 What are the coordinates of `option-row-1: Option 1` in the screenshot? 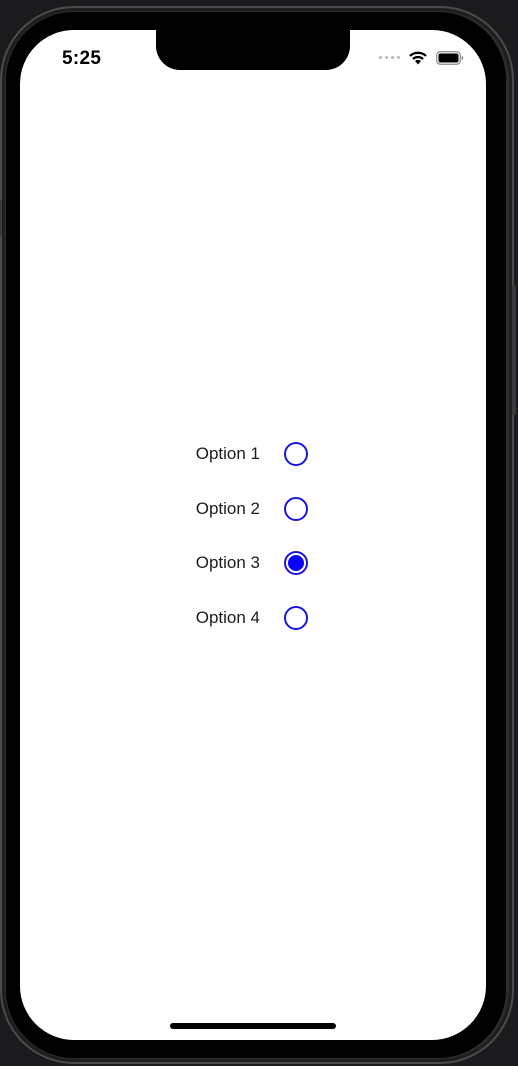 It's located at (253, 454).